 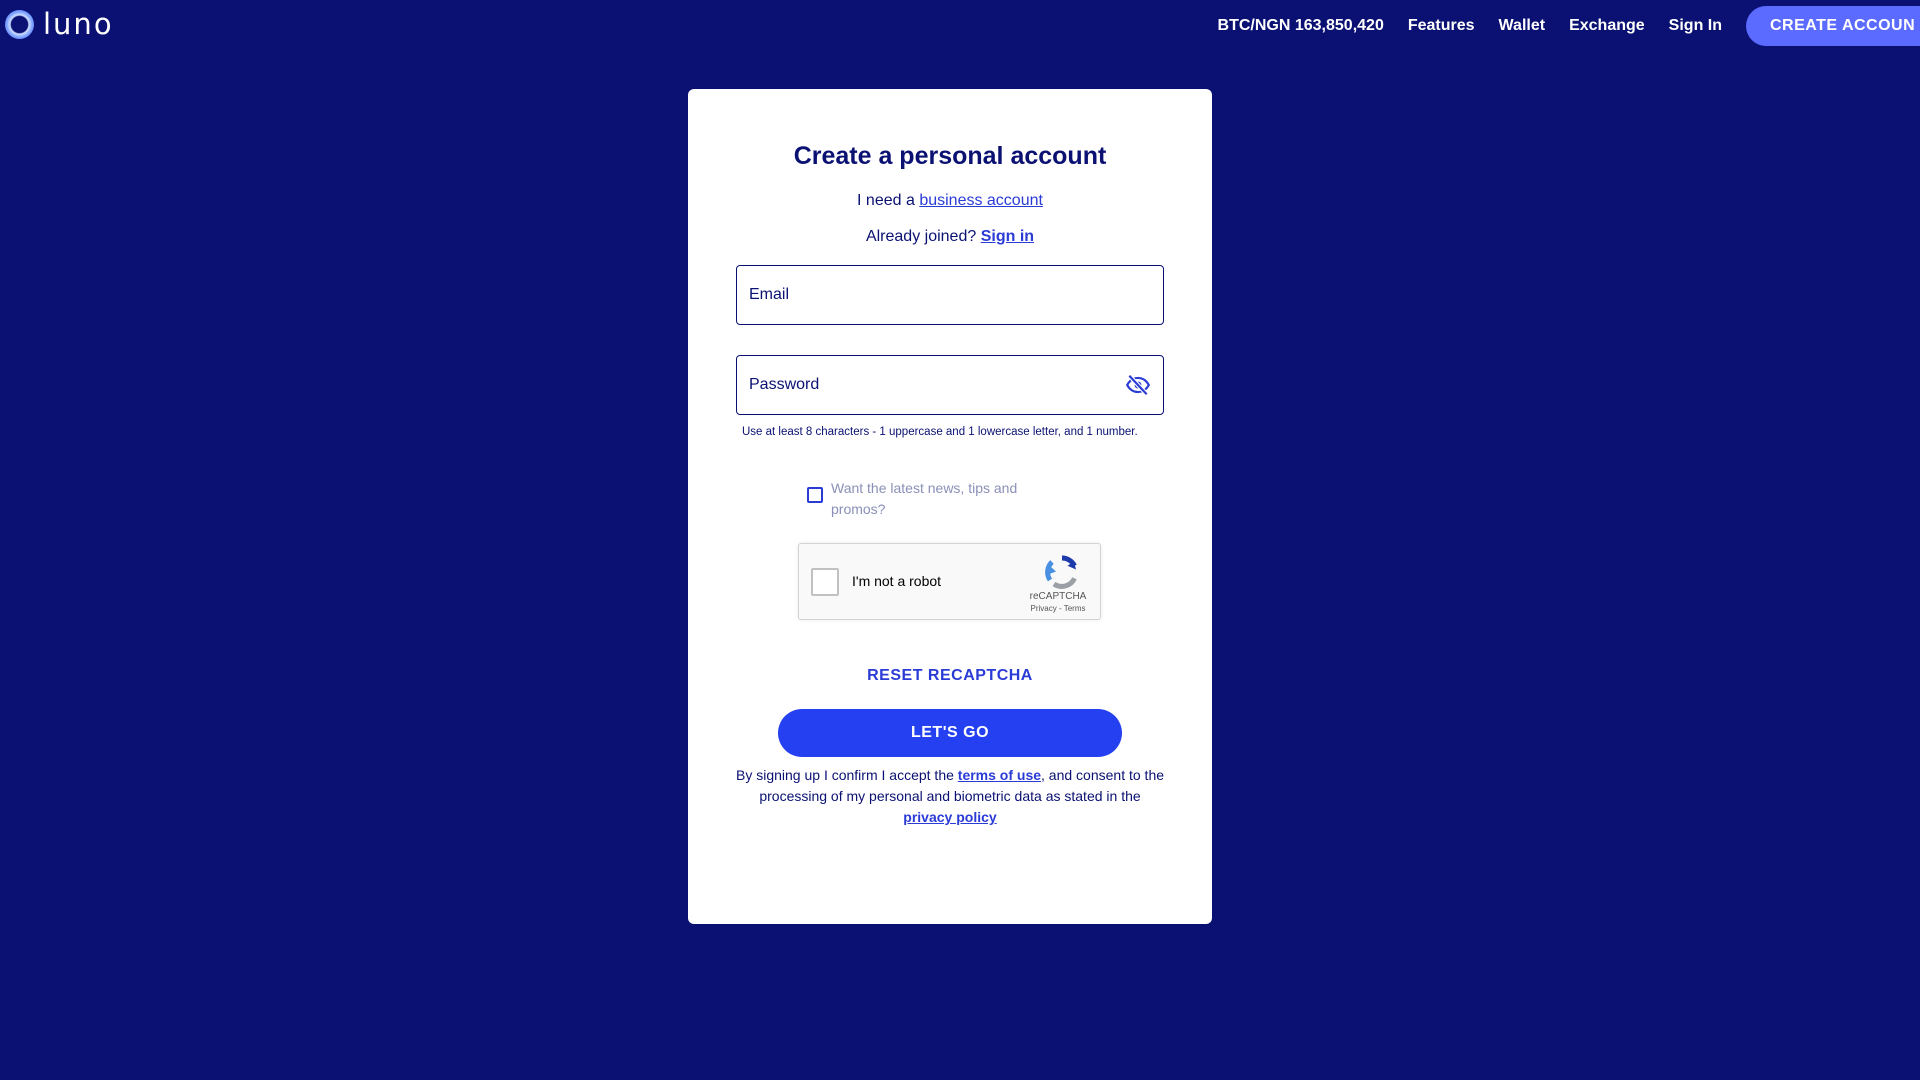 What do you see at coordinates (897, 581) in the screenshot?
I see `recaptcha-label: I'm not a robot` at bounding box center [897, 581].